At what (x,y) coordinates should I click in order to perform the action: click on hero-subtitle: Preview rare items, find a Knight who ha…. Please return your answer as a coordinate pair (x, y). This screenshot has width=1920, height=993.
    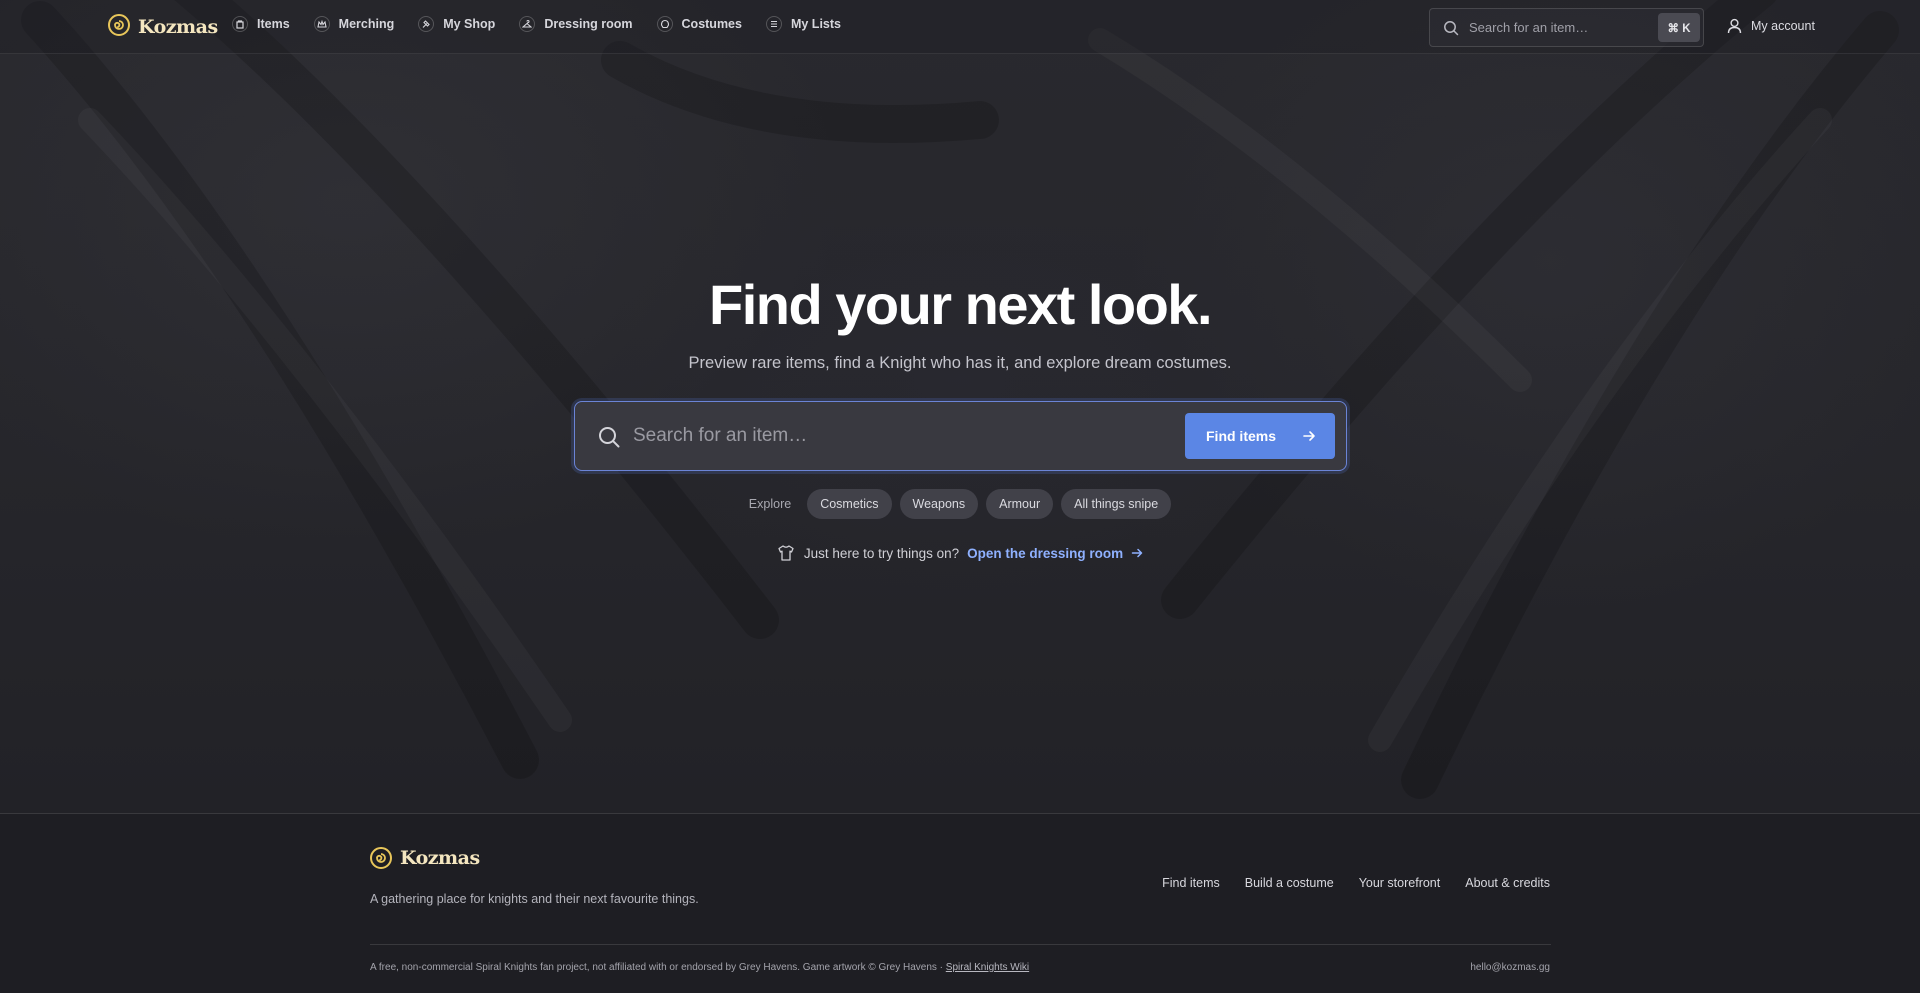
    Looking at the image, I should click on (960, 363).